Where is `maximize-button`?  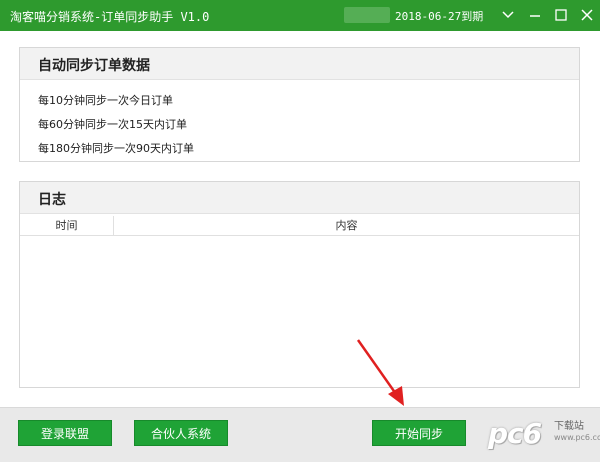
maximize-button is located at coordinates (561, 15).